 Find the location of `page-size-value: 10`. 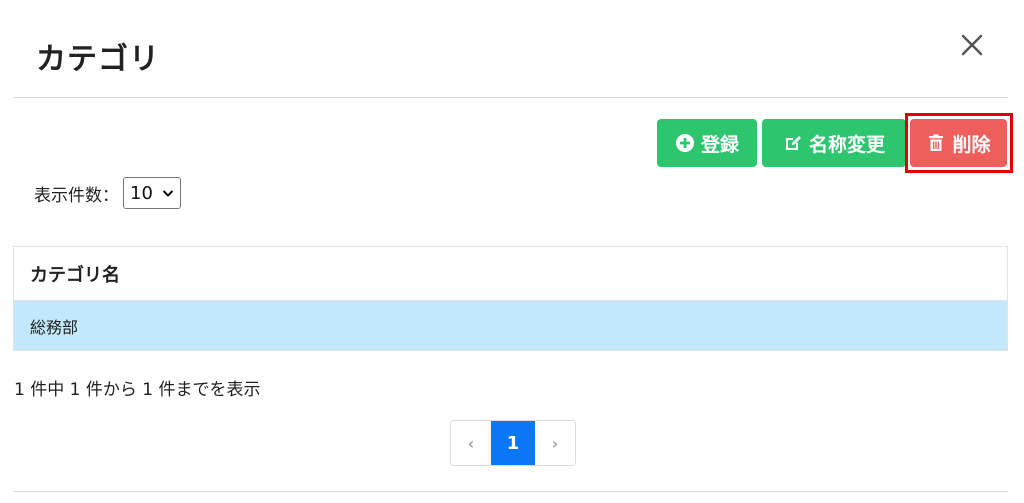

page-size-value: 10 is located at coordinates (141, 193).